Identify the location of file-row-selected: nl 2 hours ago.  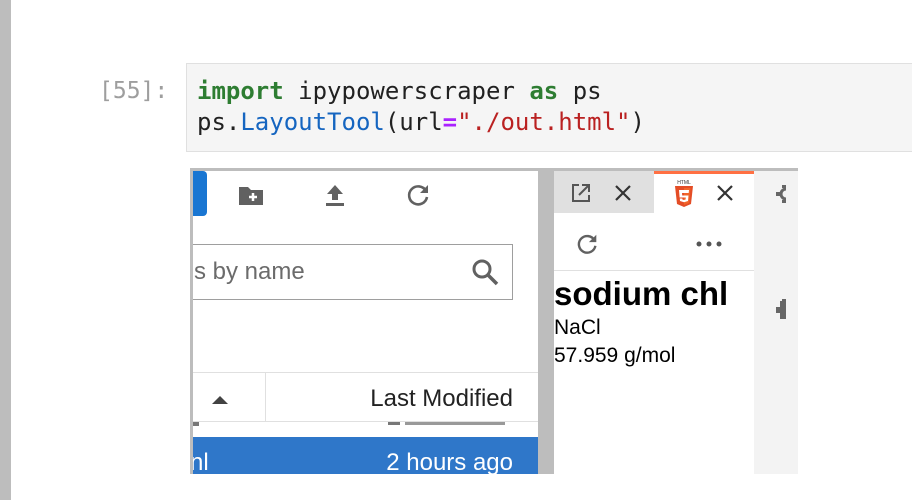
(365, 455).